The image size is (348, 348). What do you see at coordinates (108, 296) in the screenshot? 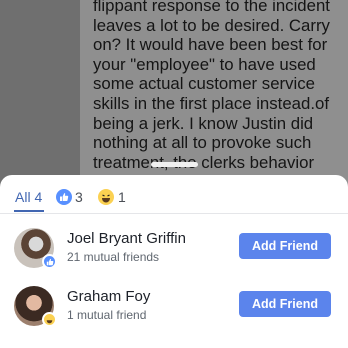
I see `person-name: Graham Foy` at bounding box center [108, 296].